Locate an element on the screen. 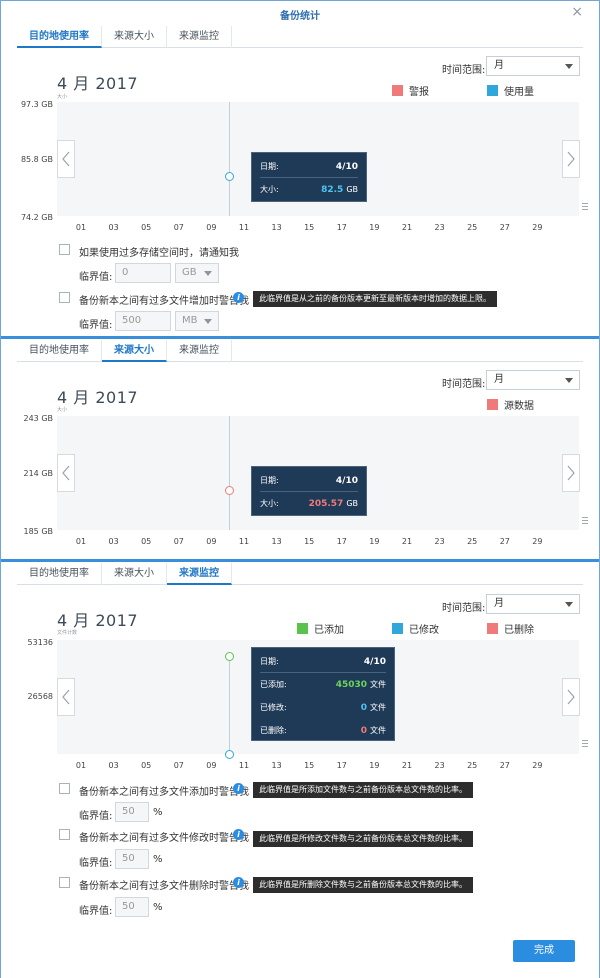  threshold-input: 500 is located at coordinates (143, 321).